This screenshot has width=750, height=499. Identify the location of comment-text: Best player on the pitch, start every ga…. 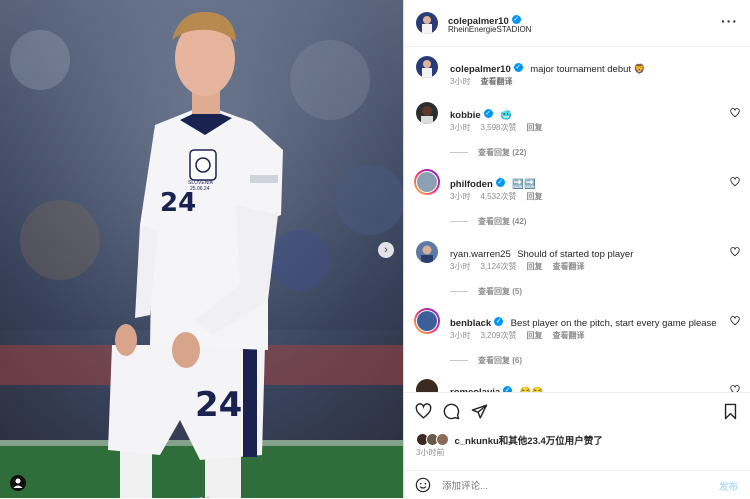
(613, 323).